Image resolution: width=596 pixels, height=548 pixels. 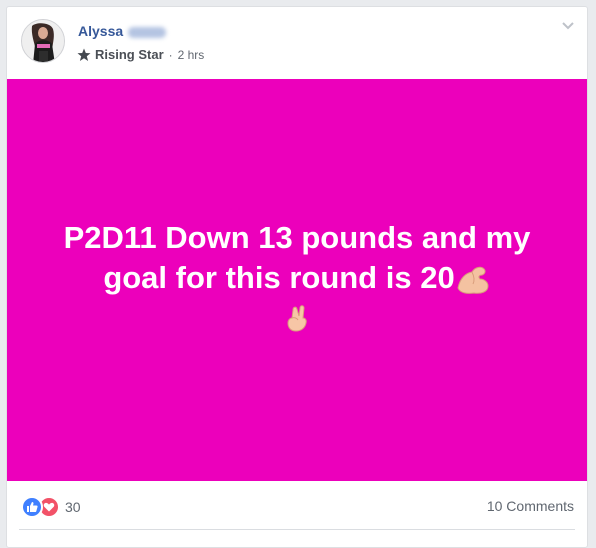 I want to click on comments-count-link: 10 Comments, so click(x=530, y=506).